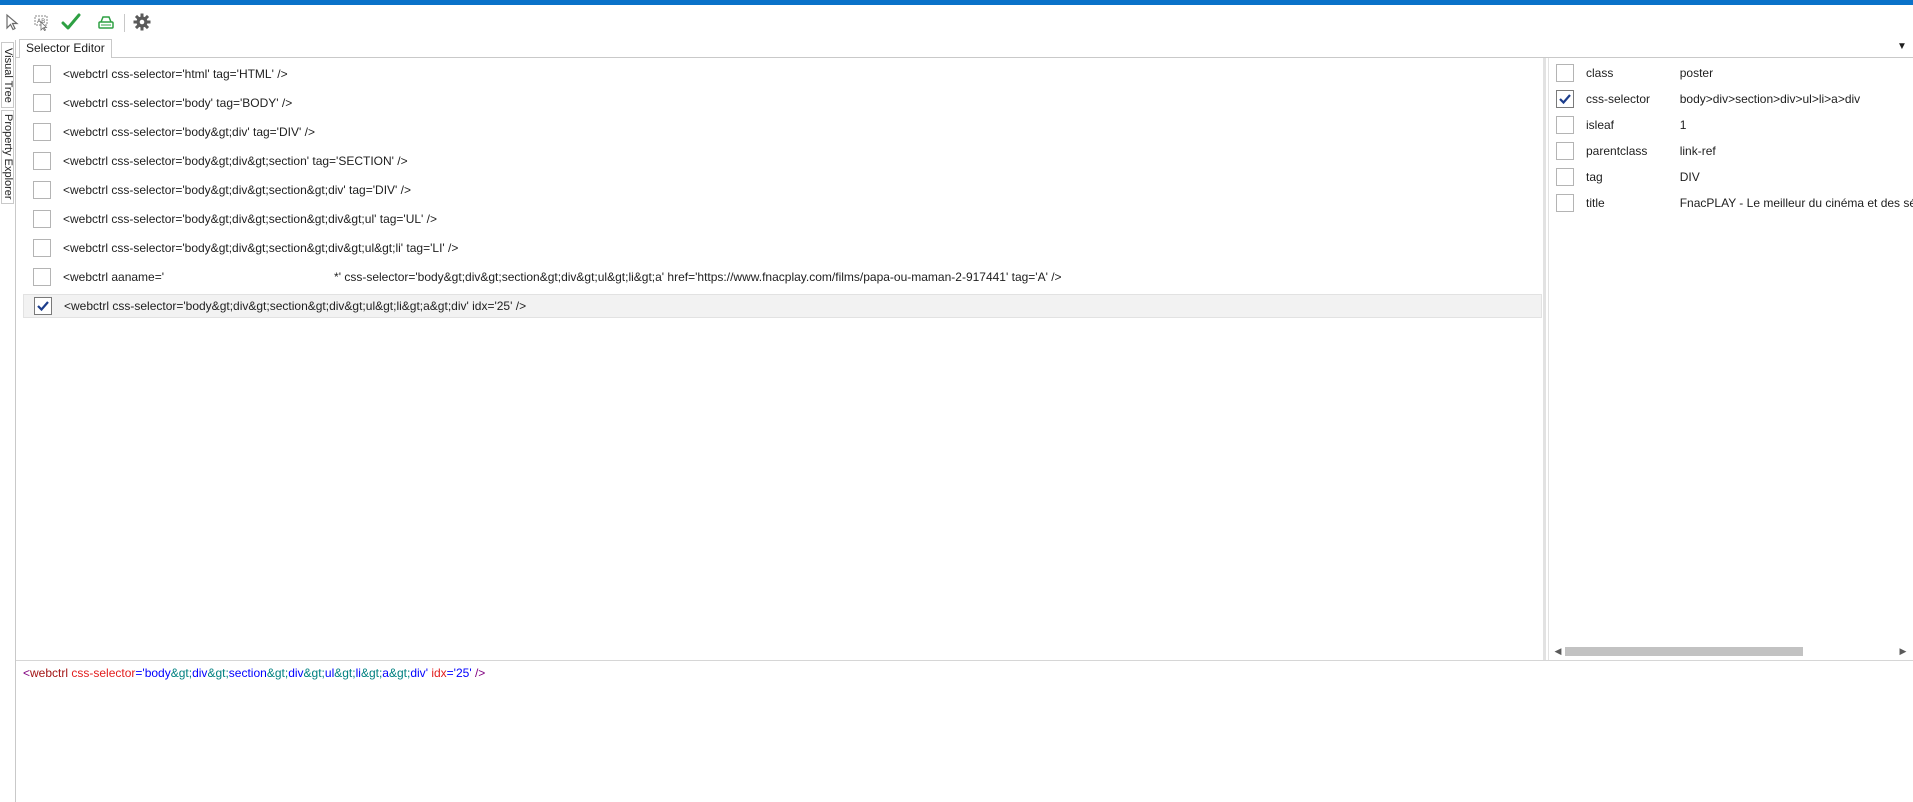 This screenshot has height=802, width=1913. What do you see at coordinates (157, 673) in the screenshot?
I see `preview-token: body` at bounding box center [157, 673].